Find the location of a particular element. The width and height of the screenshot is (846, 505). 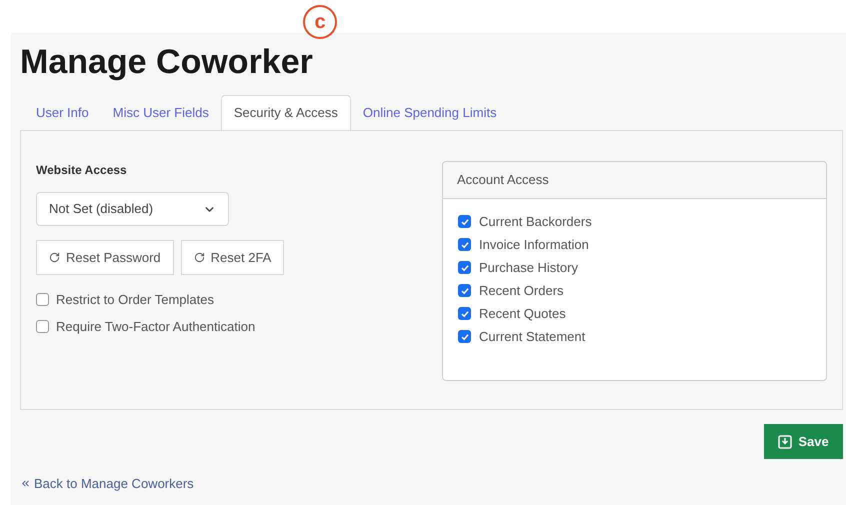

checkbox-label: Require Two-Factor Authentication is located at coordinates (156, 327).